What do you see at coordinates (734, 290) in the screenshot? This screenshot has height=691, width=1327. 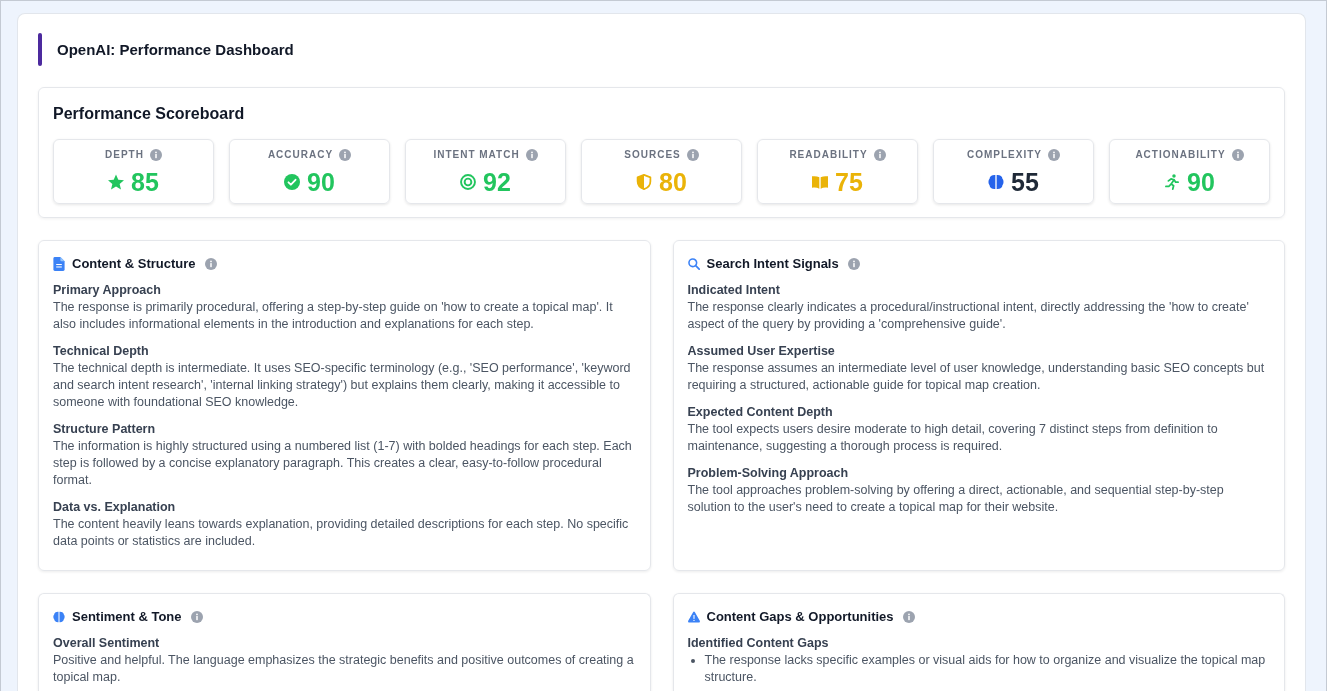 I see `section-heading: Indicated Intent` at bounding box center [734, 290].